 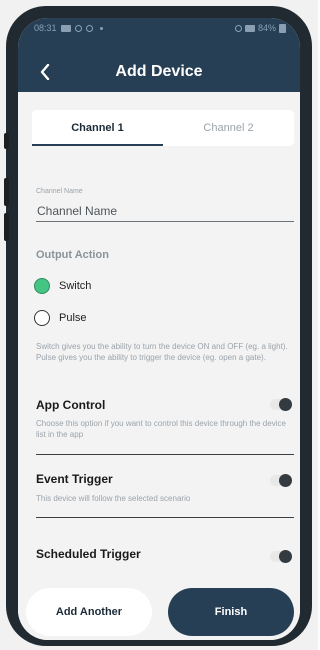 I want to click on wifi-icon, so click(x=238, y=28).